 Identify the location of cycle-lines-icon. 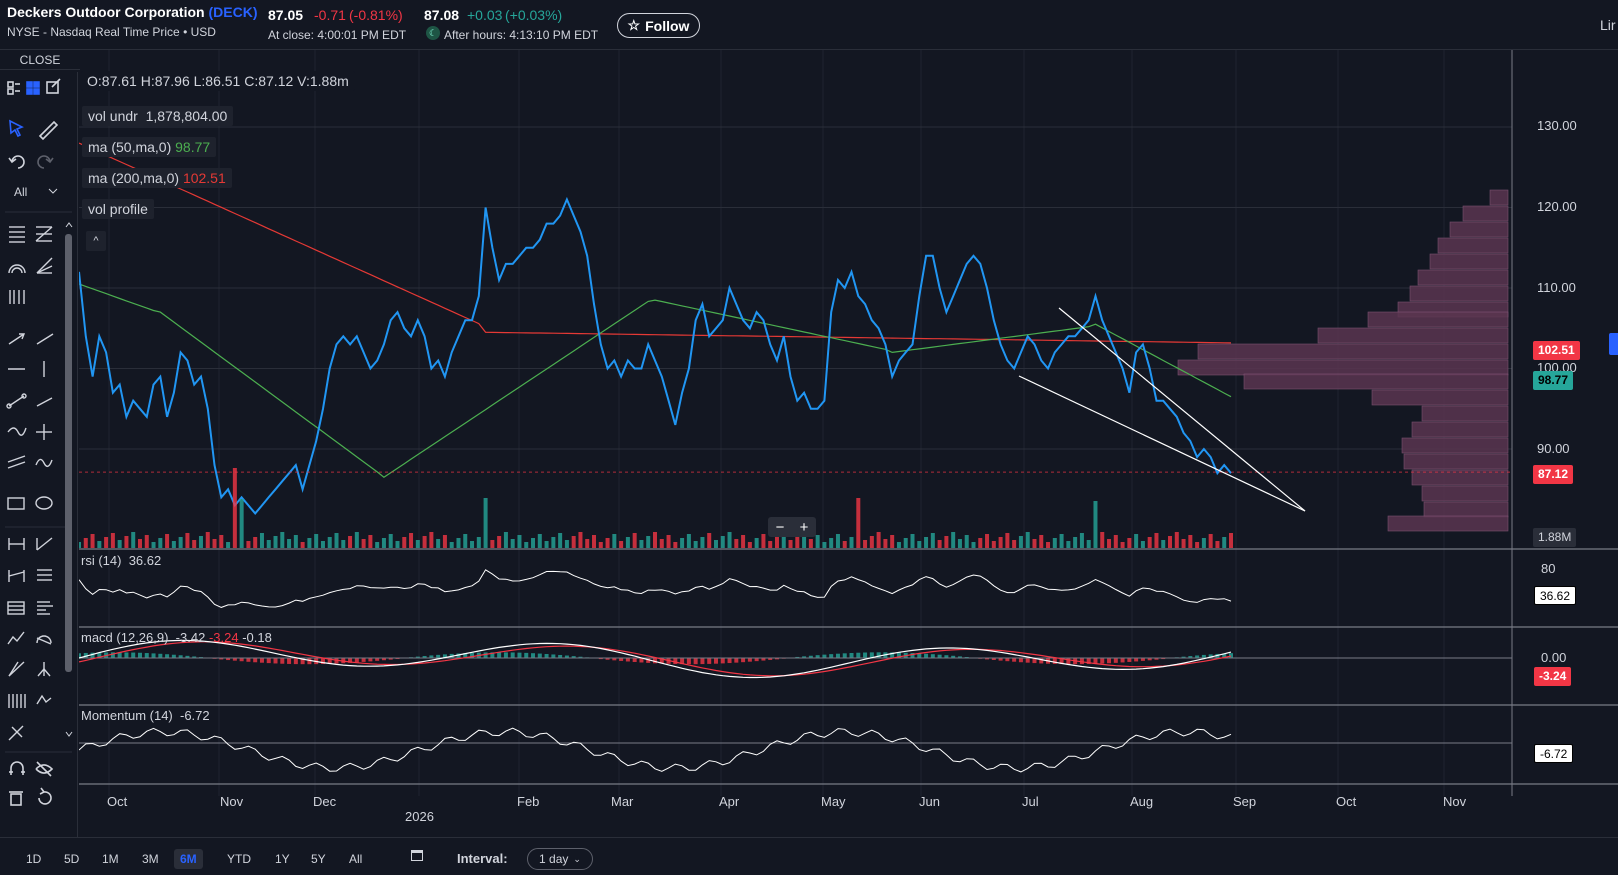
(17, 701).